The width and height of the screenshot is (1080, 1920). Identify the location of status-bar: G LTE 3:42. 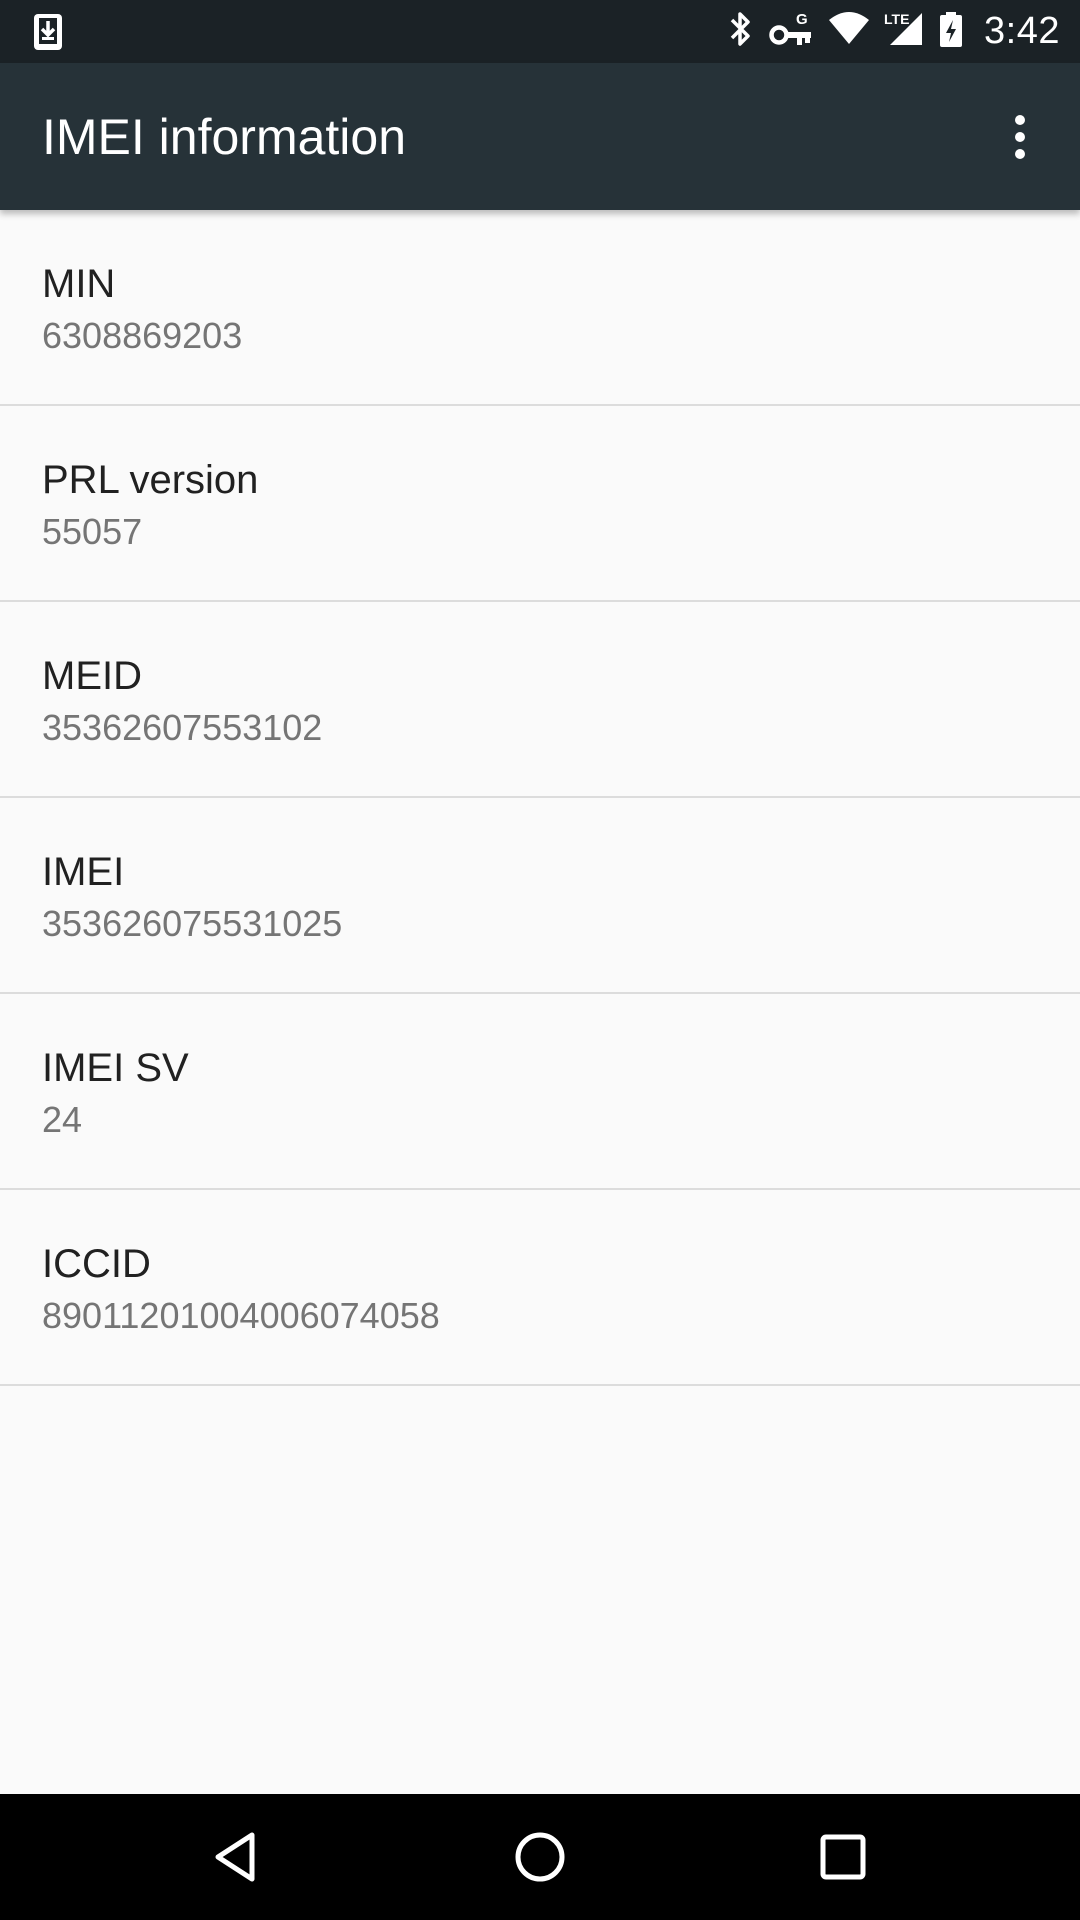
(540, 31).